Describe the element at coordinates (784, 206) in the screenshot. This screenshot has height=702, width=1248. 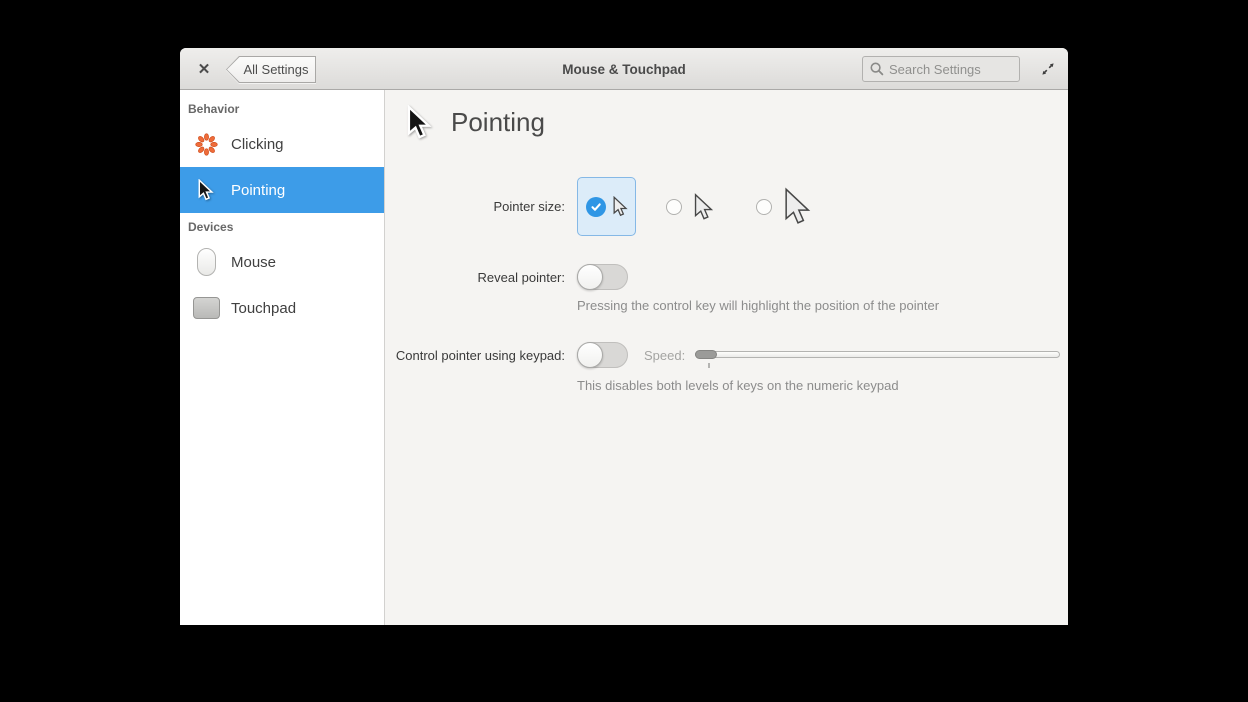
I see `pointer-size-option-large` at that location.